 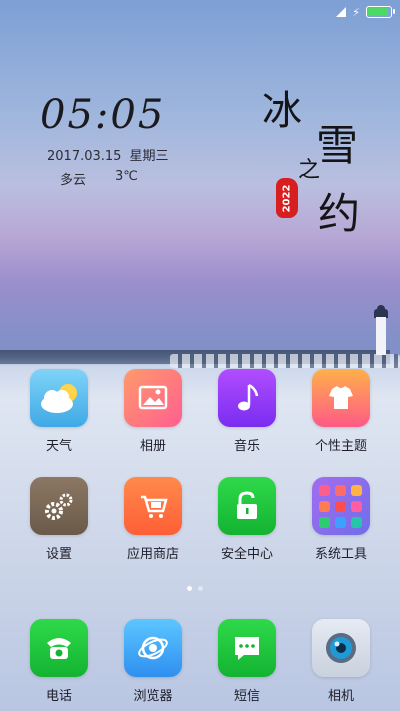 I want to click on dock-camera: 相机, so click(x=341, y=664).